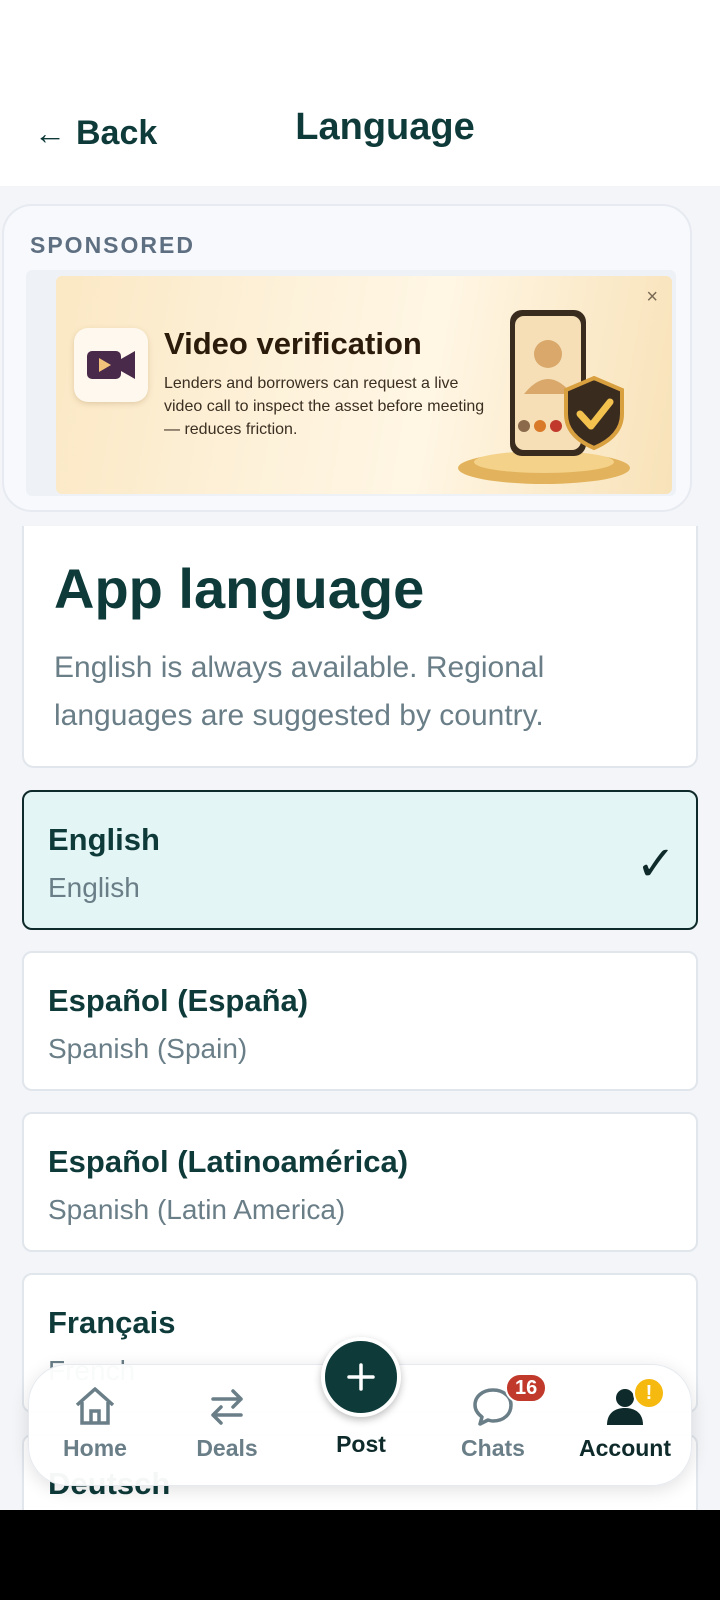 This screenshot has width=720, height=1600. What do you see at coordinates (111, 365) in the screenshot?
I see `video-camera-icon` at bounding box center [111, 365].